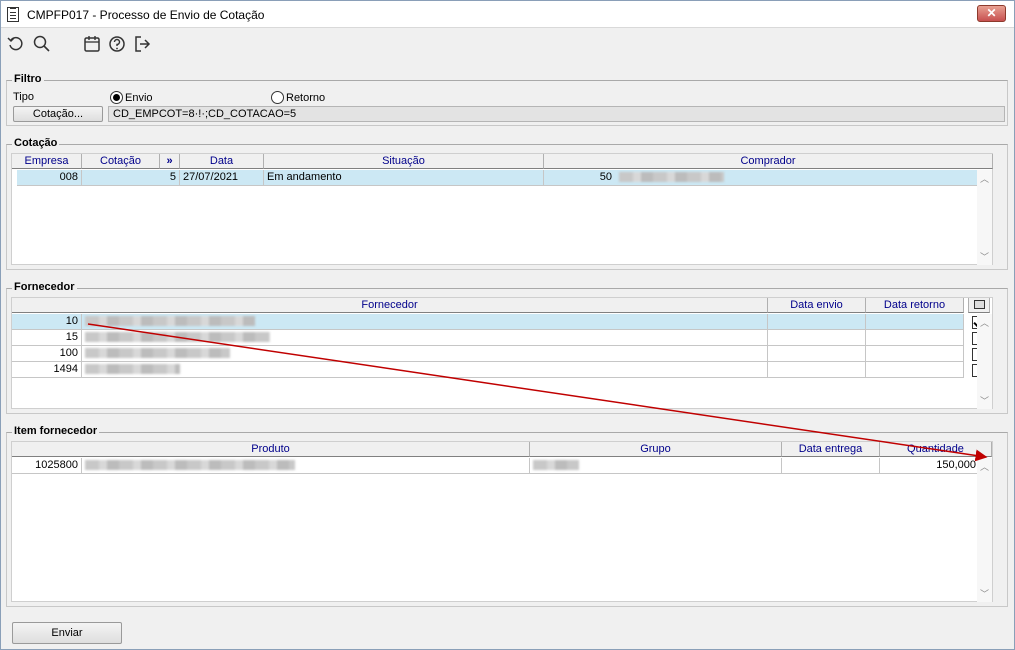 Image resolution: width=1015 pixels, height=650 pixels. I want to click on tipo-label: Tipo, so click(23, 97).